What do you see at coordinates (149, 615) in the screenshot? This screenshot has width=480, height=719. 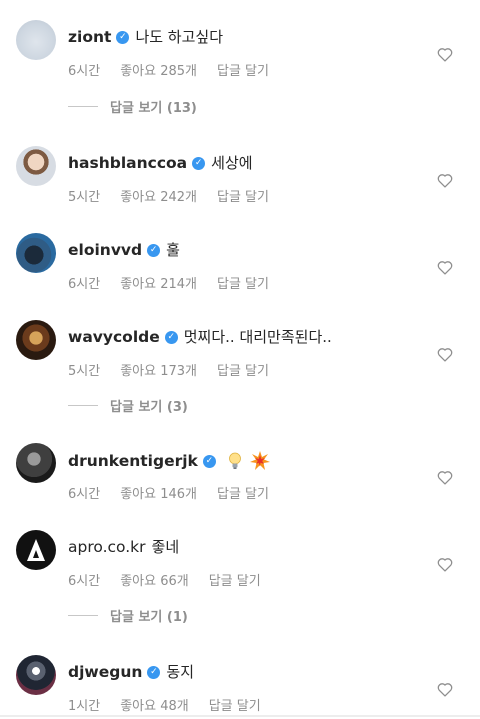 I see `view-replies-label: 답글 보기 (1)` at bounding box center [149, 615].